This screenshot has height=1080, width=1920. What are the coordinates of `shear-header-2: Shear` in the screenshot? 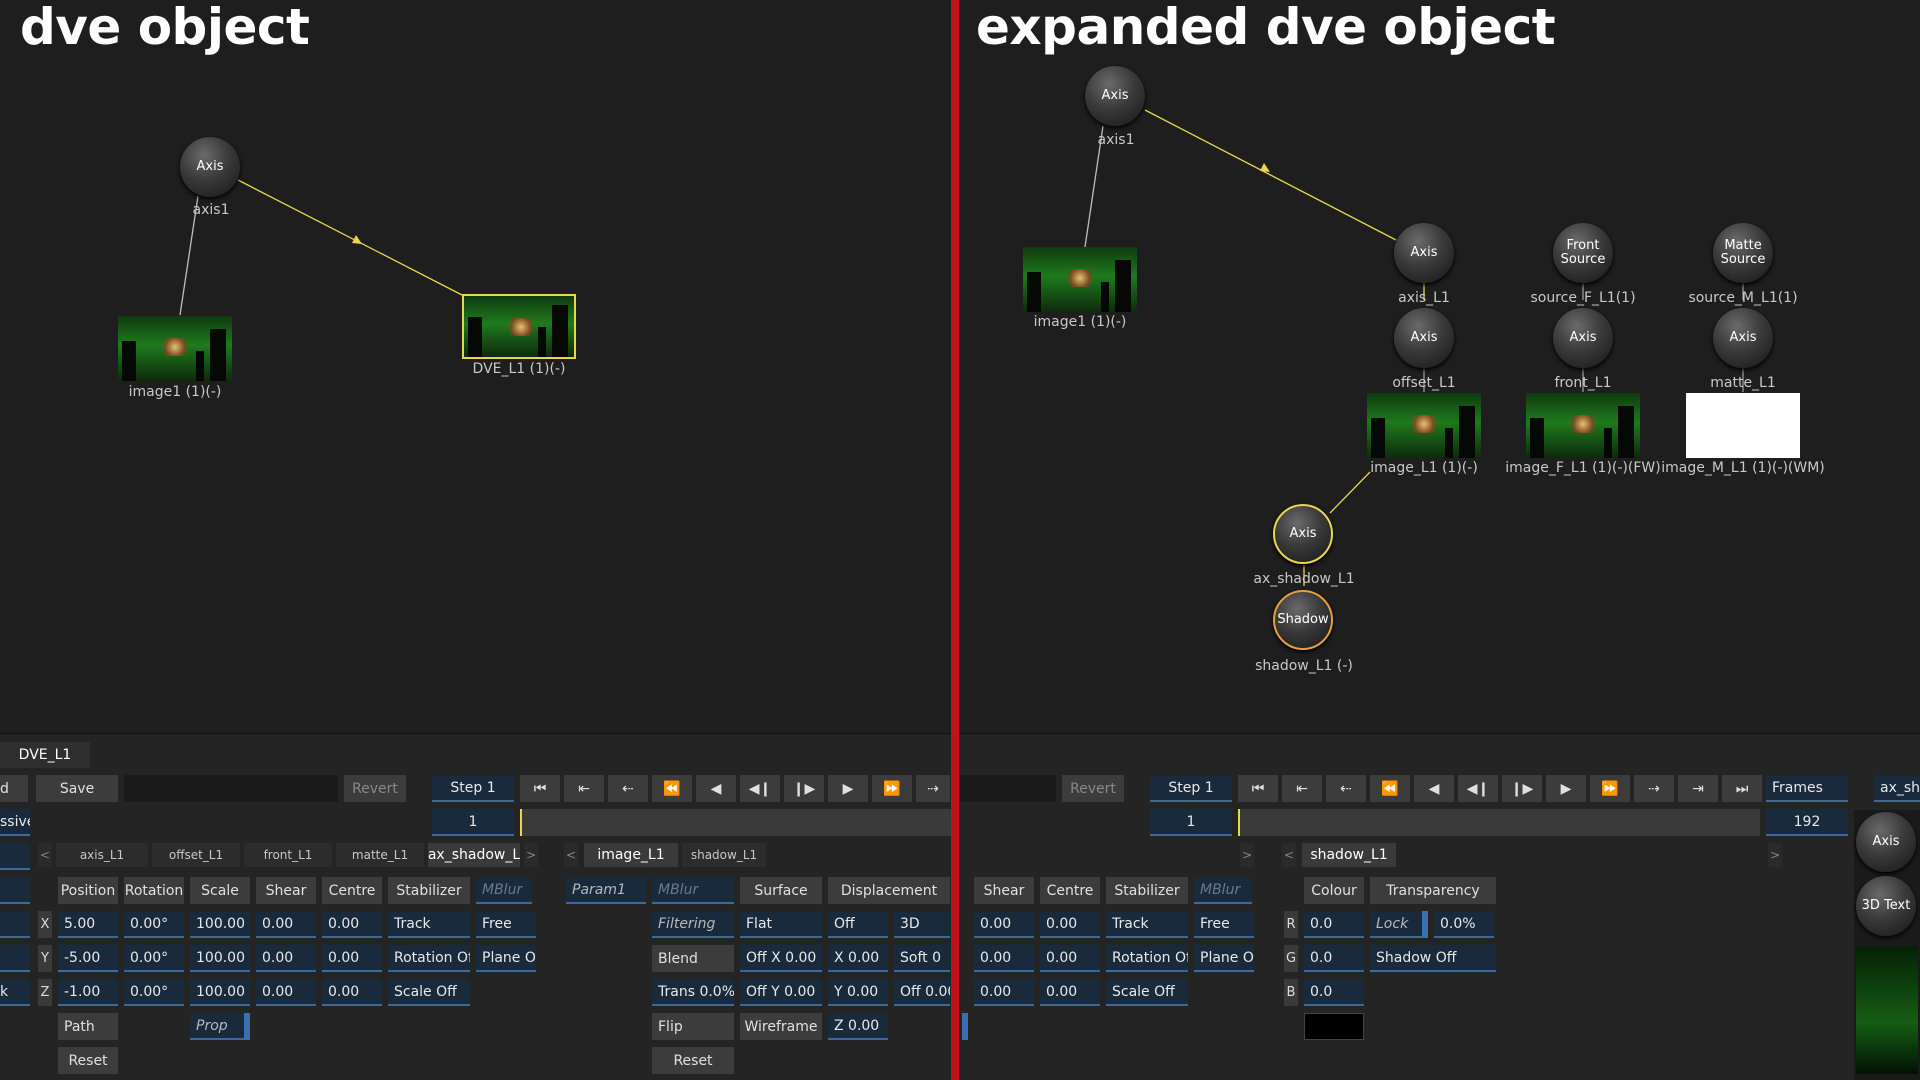 It's located at (1004, 890).